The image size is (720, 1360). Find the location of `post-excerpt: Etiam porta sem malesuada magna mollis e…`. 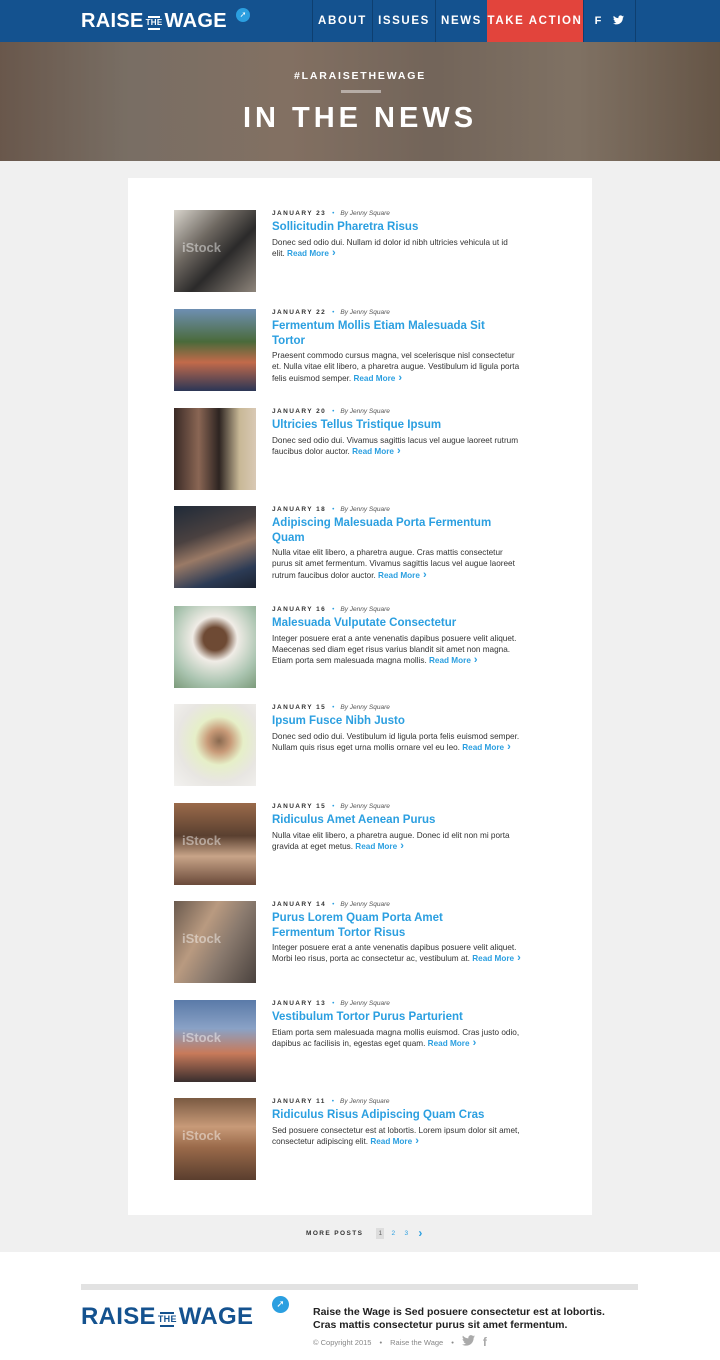

post-excerpt: Etiam porta sem malesuada magna mollis e… is located at coordinates (396, 1037).